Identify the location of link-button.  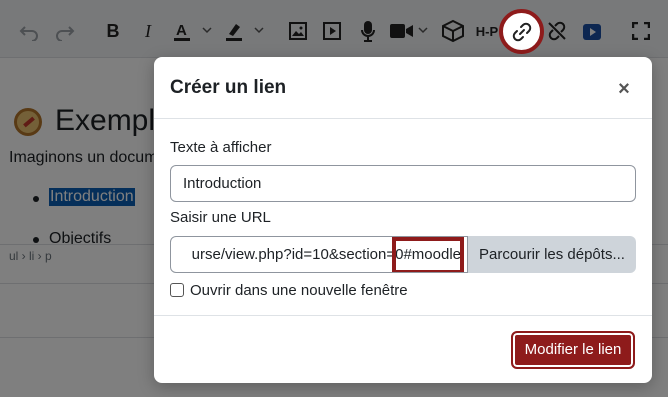
(521, 31).